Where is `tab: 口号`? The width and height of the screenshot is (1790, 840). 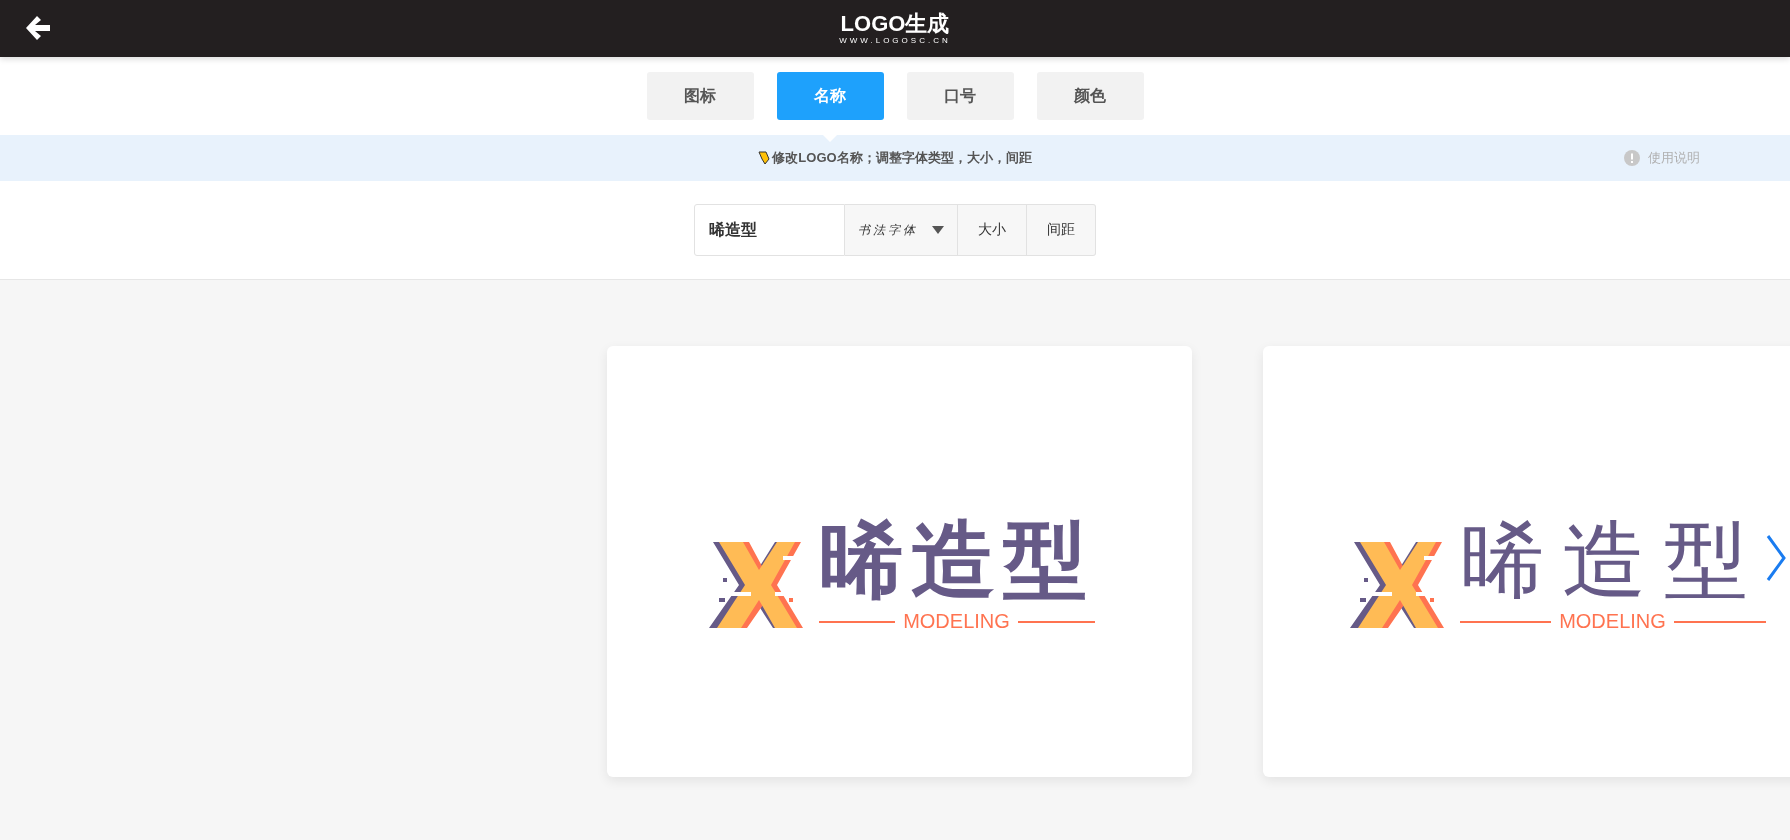 tab: 口号 is located at coordinates (960, 96).